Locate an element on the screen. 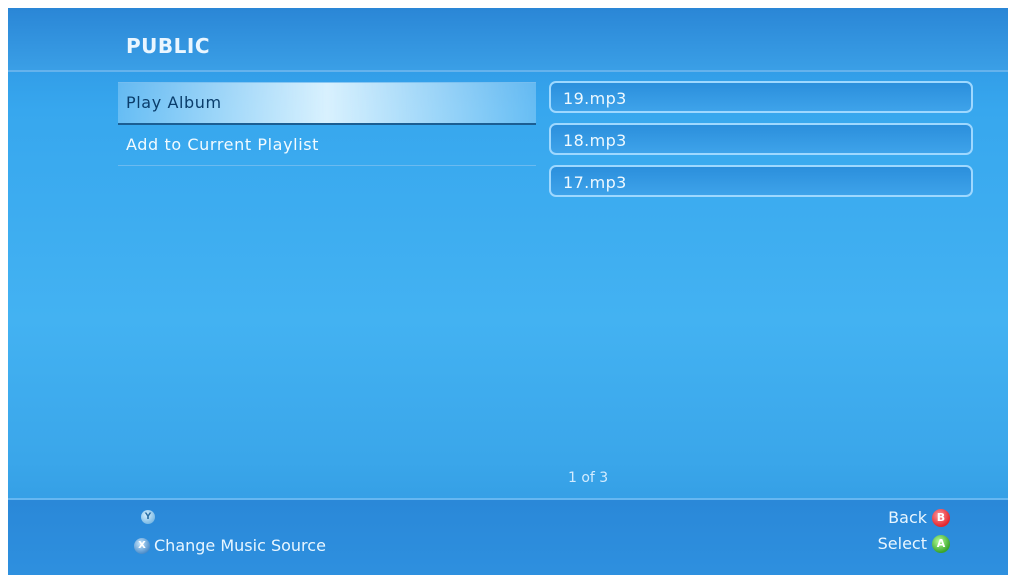 This screenshot has width=1012, height=581. x-button-icon: X is located at coordinates (142, 545).